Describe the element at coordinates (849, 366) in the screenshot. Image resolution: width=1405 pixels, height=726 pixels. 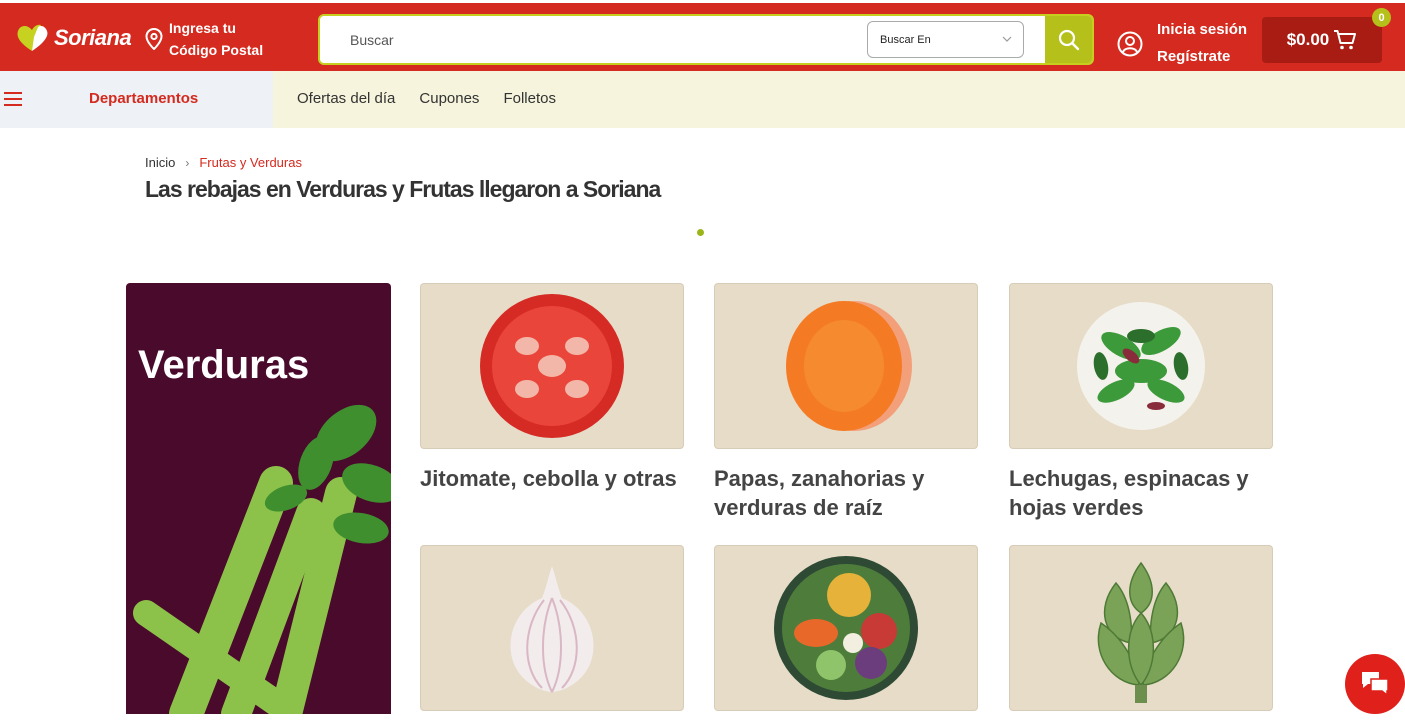
I see `carrot-slice-icon` at that location.